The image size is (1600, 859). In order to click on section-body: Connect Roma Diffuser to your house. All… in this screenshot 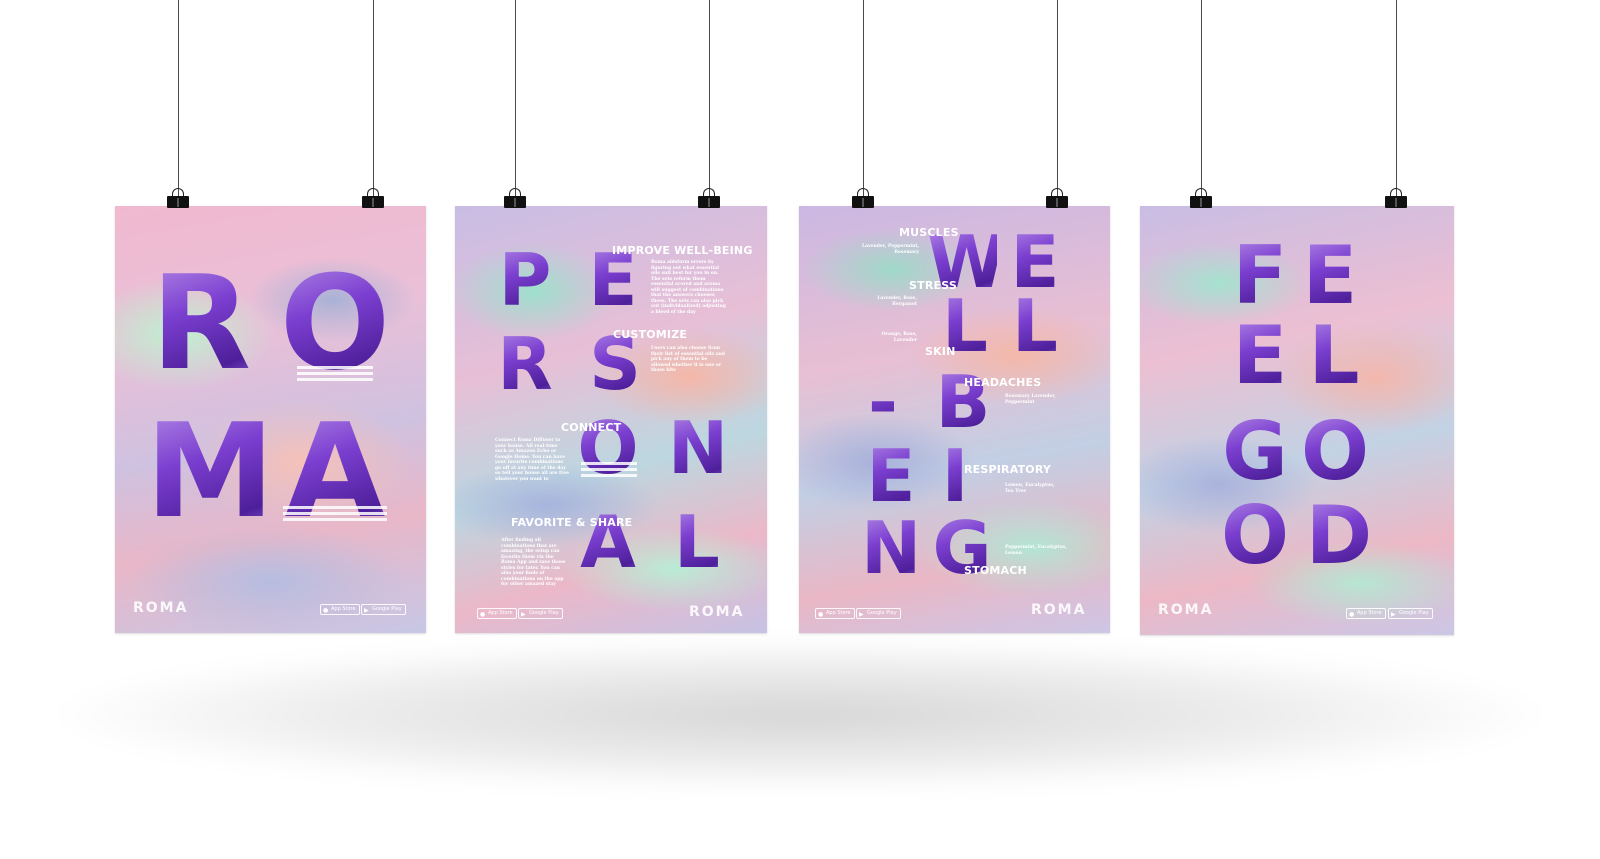, I will do `click(532, 460)`.